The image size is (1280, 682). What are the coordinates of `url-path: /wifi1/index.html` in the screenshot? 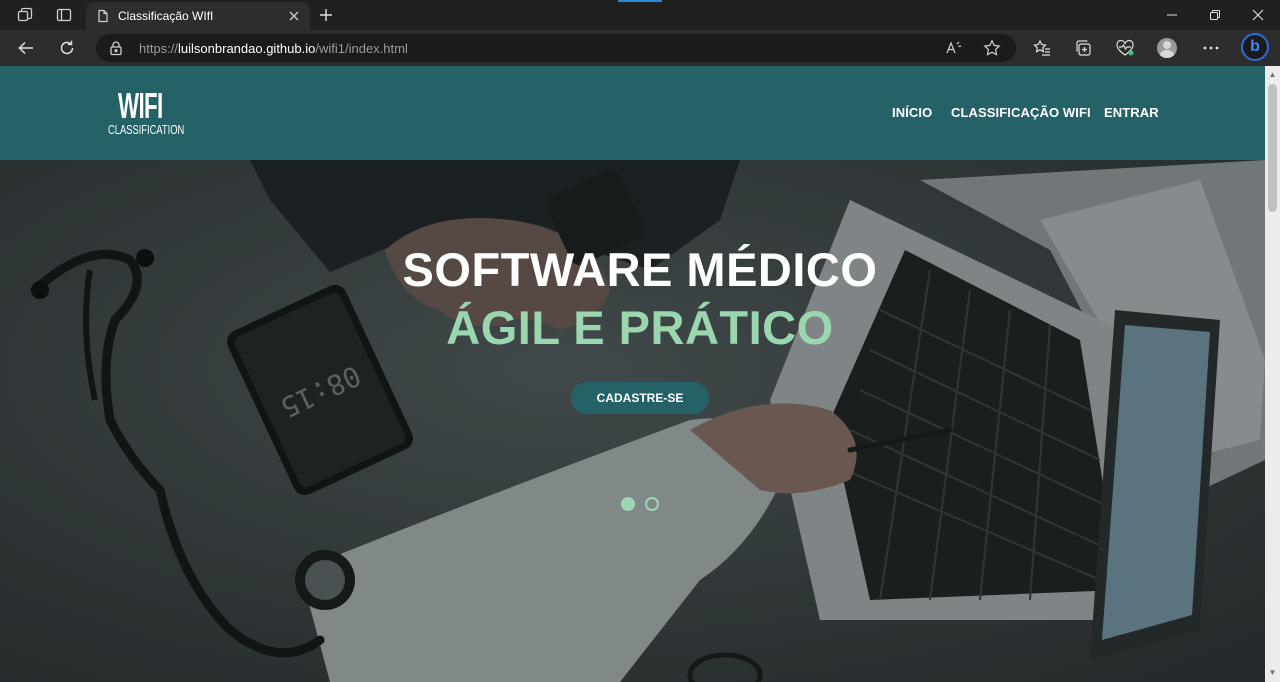 It's located at (361, 48).